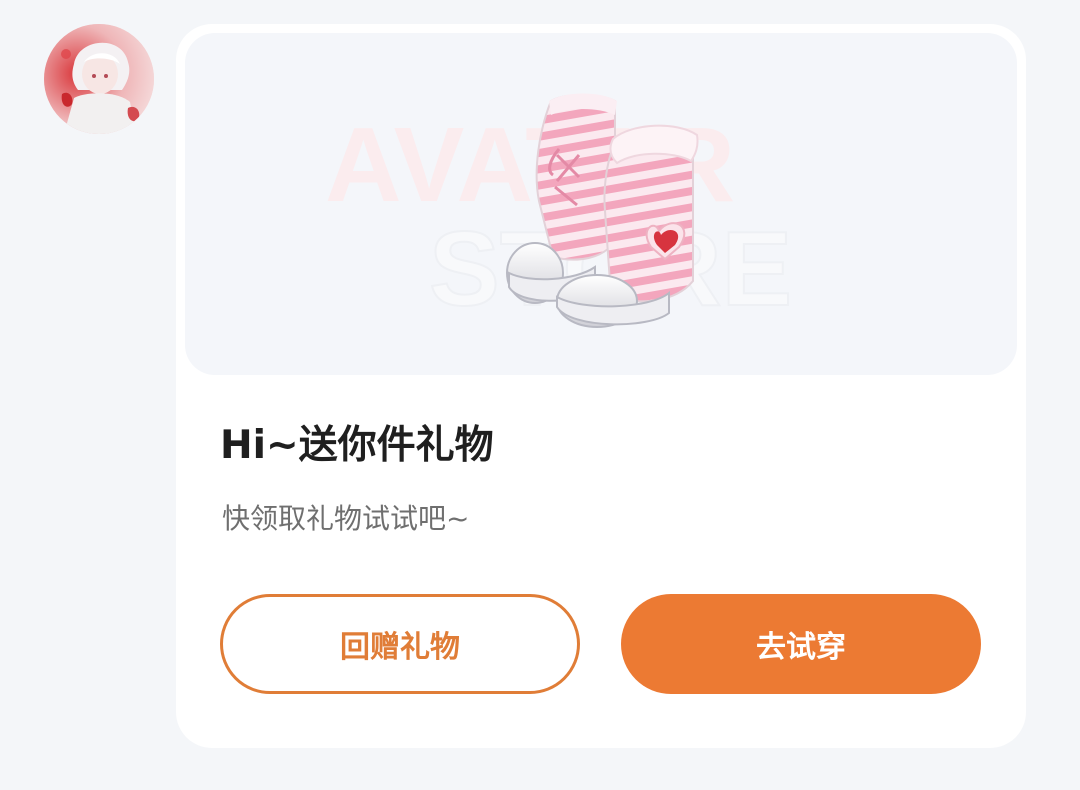 The height and width of the screenshot is (790, 1080). Describe the element at coordinates (357, 445) in the screenshot. I see `gift-title: Hi~送你件礼物` at that location.